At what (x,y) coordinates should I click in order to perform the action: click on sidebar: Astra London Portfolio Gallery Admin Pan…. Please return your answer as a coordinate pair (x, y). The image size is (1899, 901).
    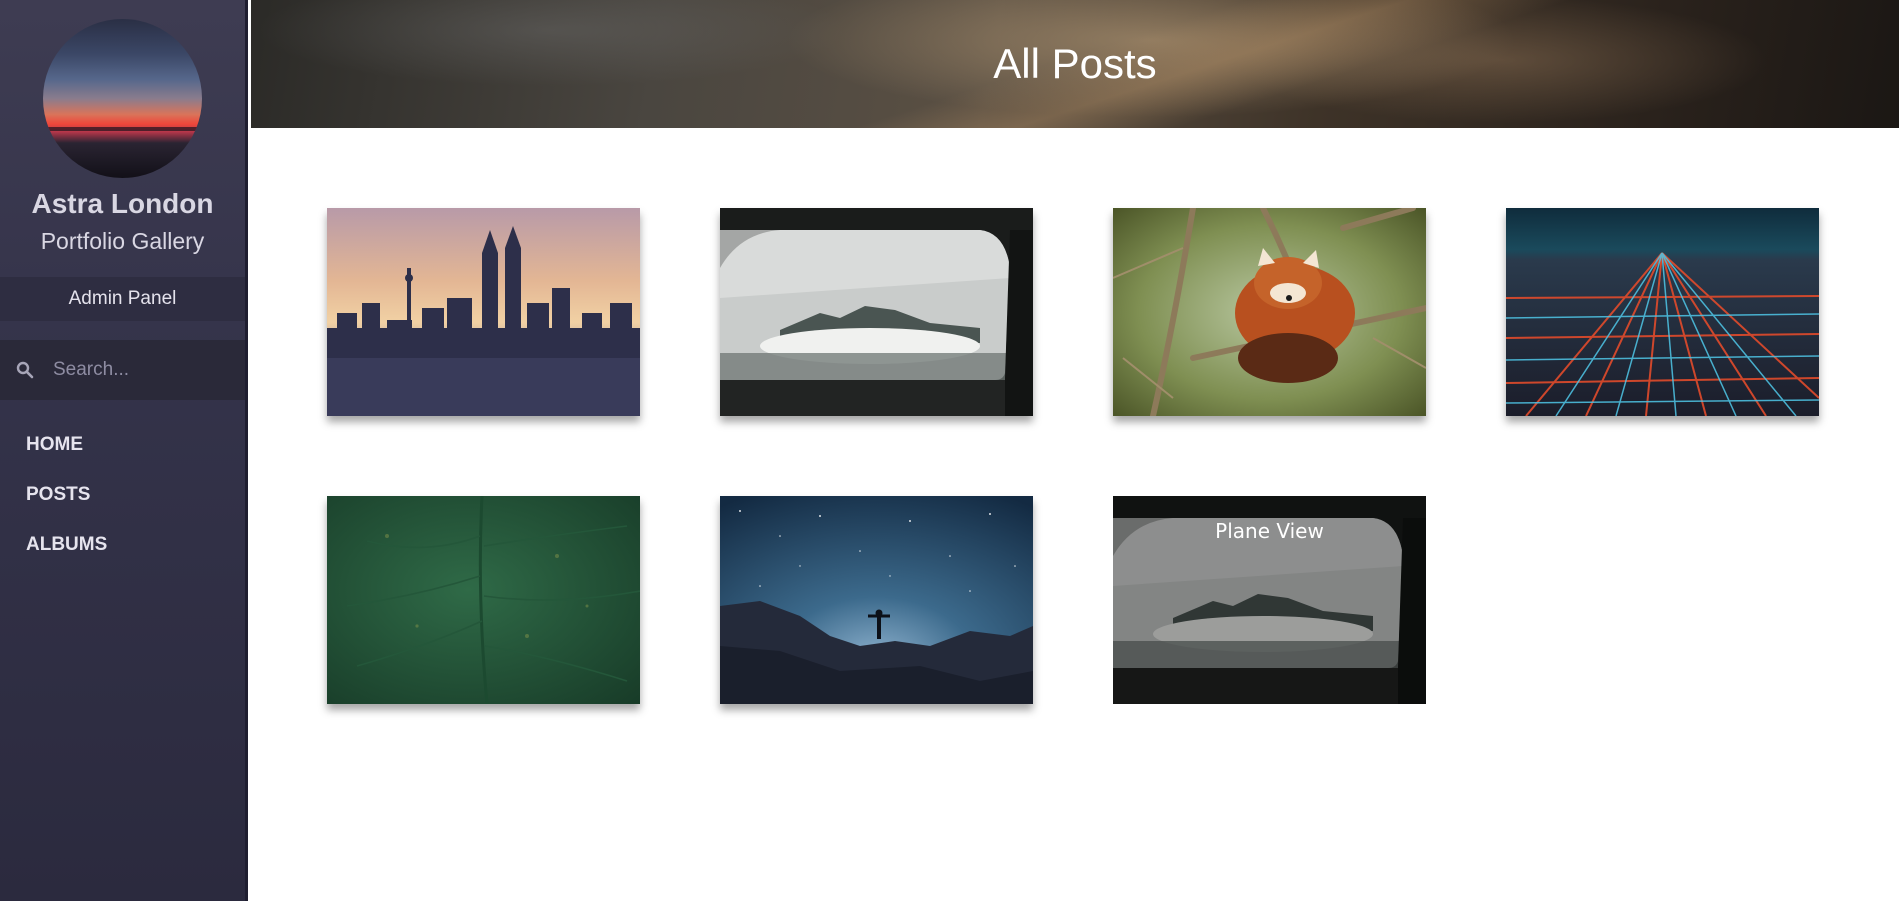
    Looking at the image, I should click on (124, 450).